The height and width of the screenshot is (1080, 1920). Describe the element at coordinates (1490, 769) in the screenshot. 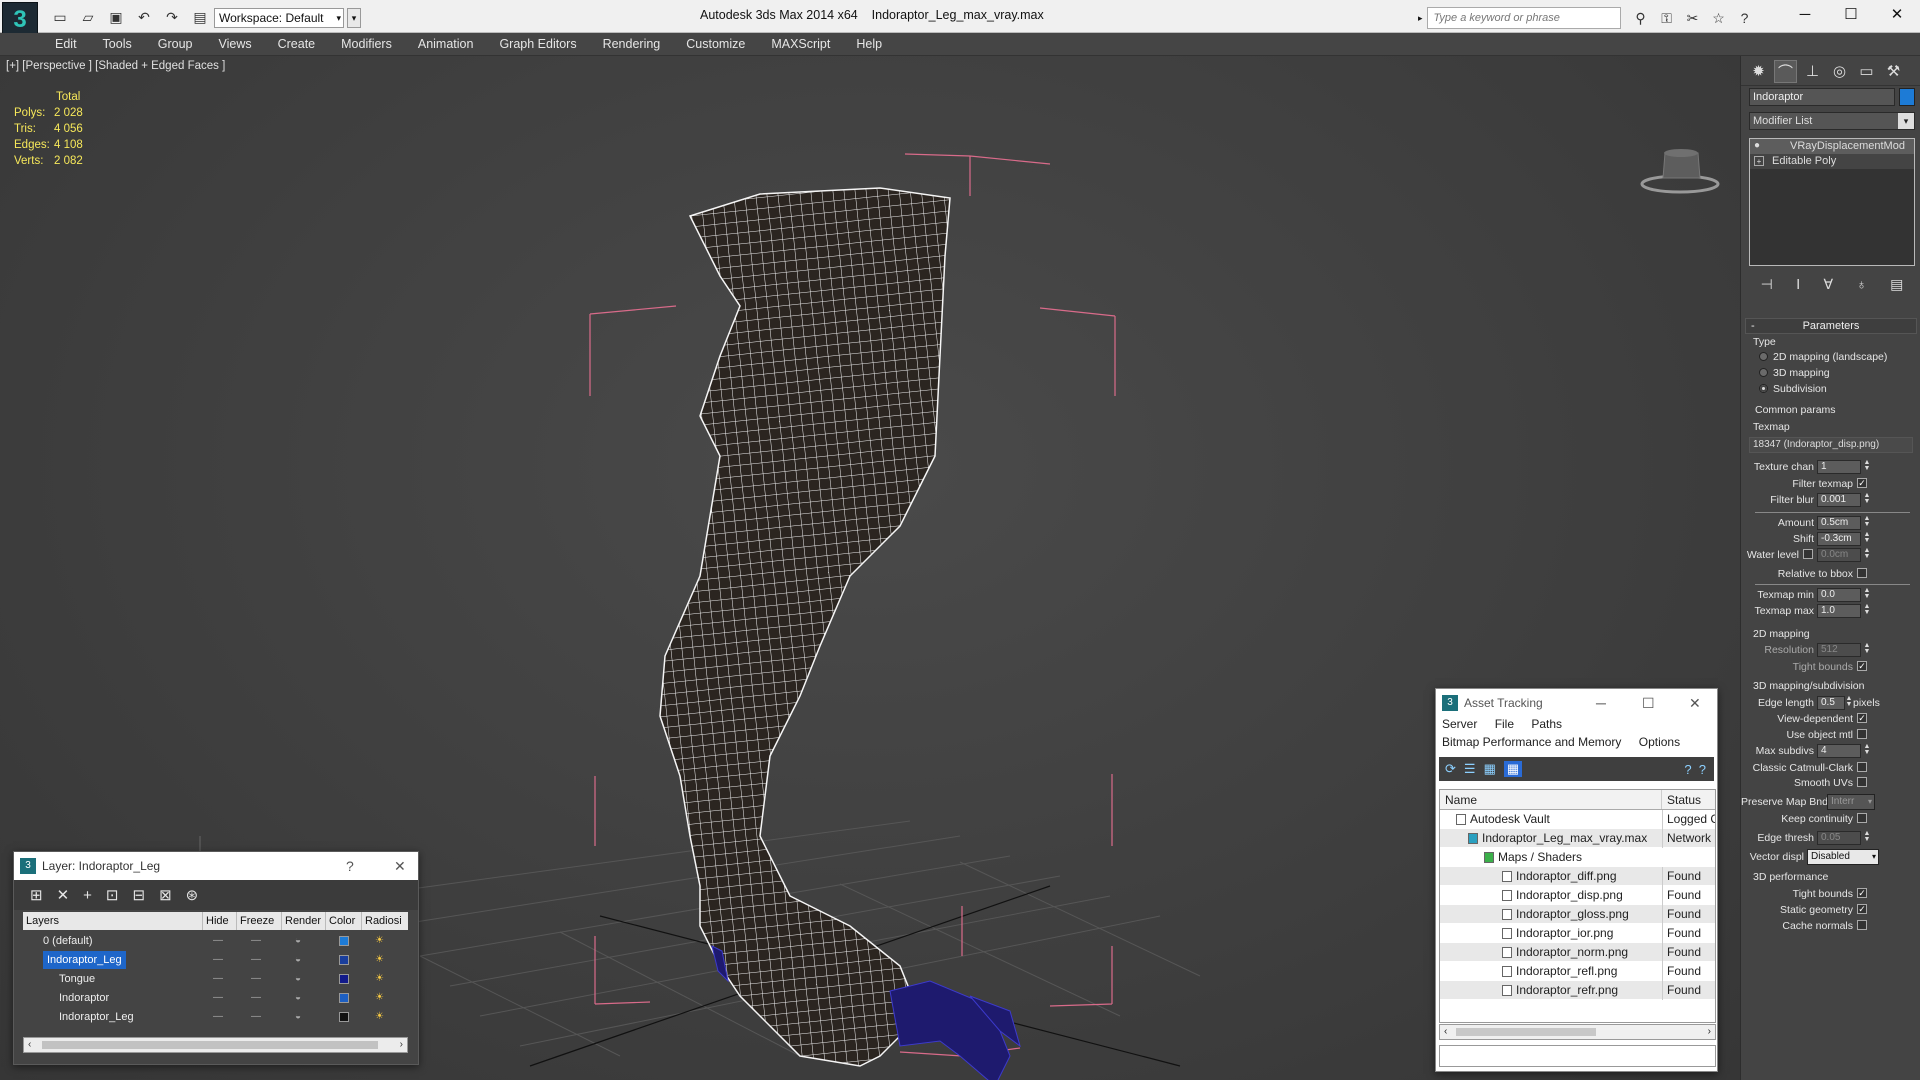

I see `thumbnail-view-icon: ▦` at that location.